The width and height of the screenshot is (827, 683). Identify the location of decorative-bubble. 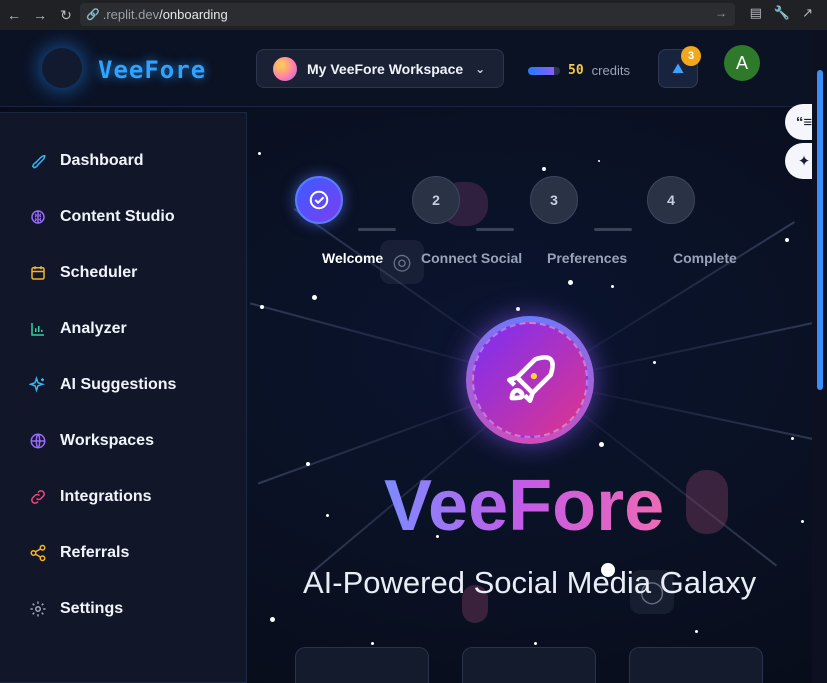
(707, 502).